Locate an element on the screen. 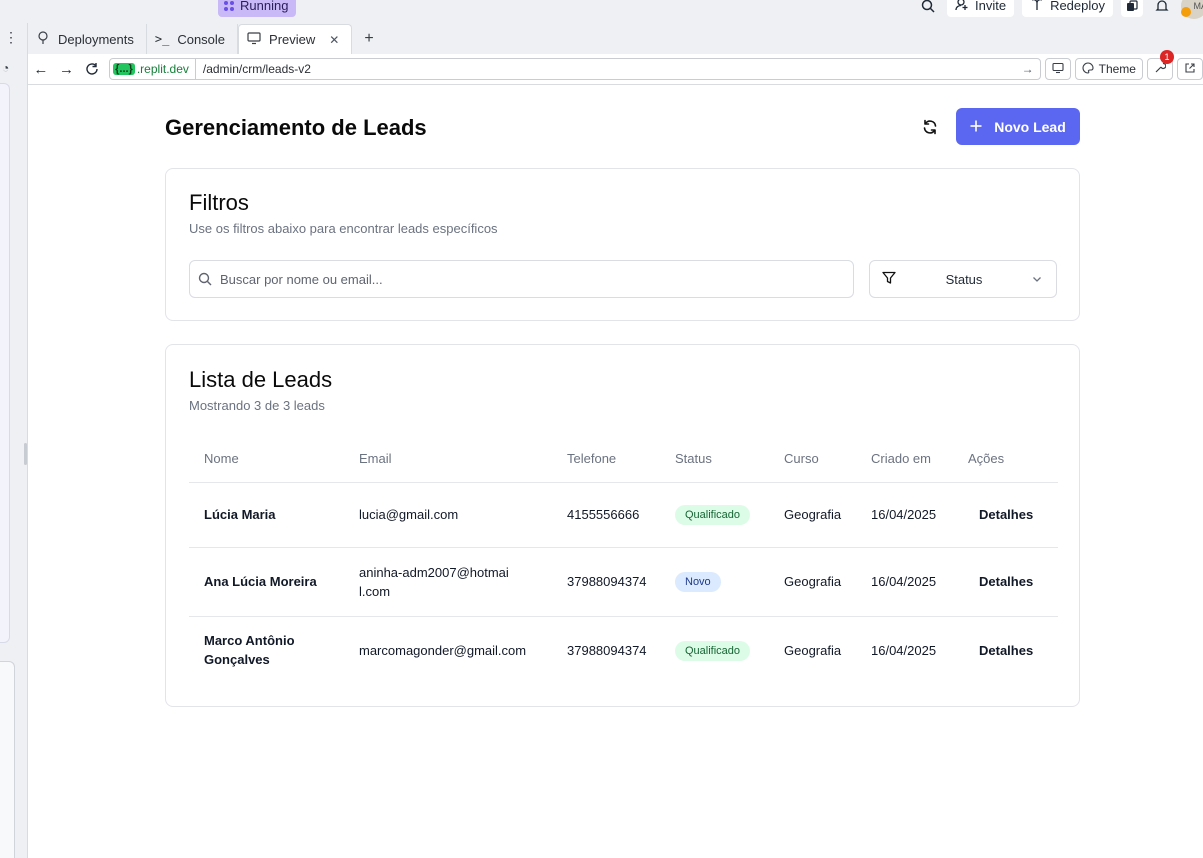 This screenshot has width=1203, height=858. lead-email: marcomagonder@gmail.com is located at coordinates (443, 650).